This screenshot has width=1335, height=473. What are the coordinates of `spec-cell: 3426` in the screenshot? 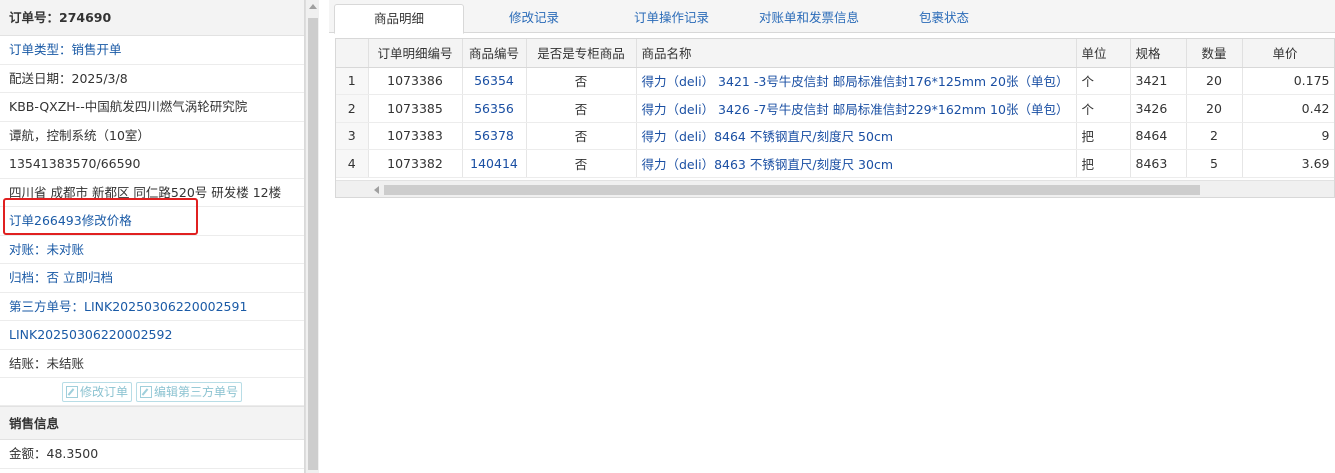 It's located at (1158, 108).